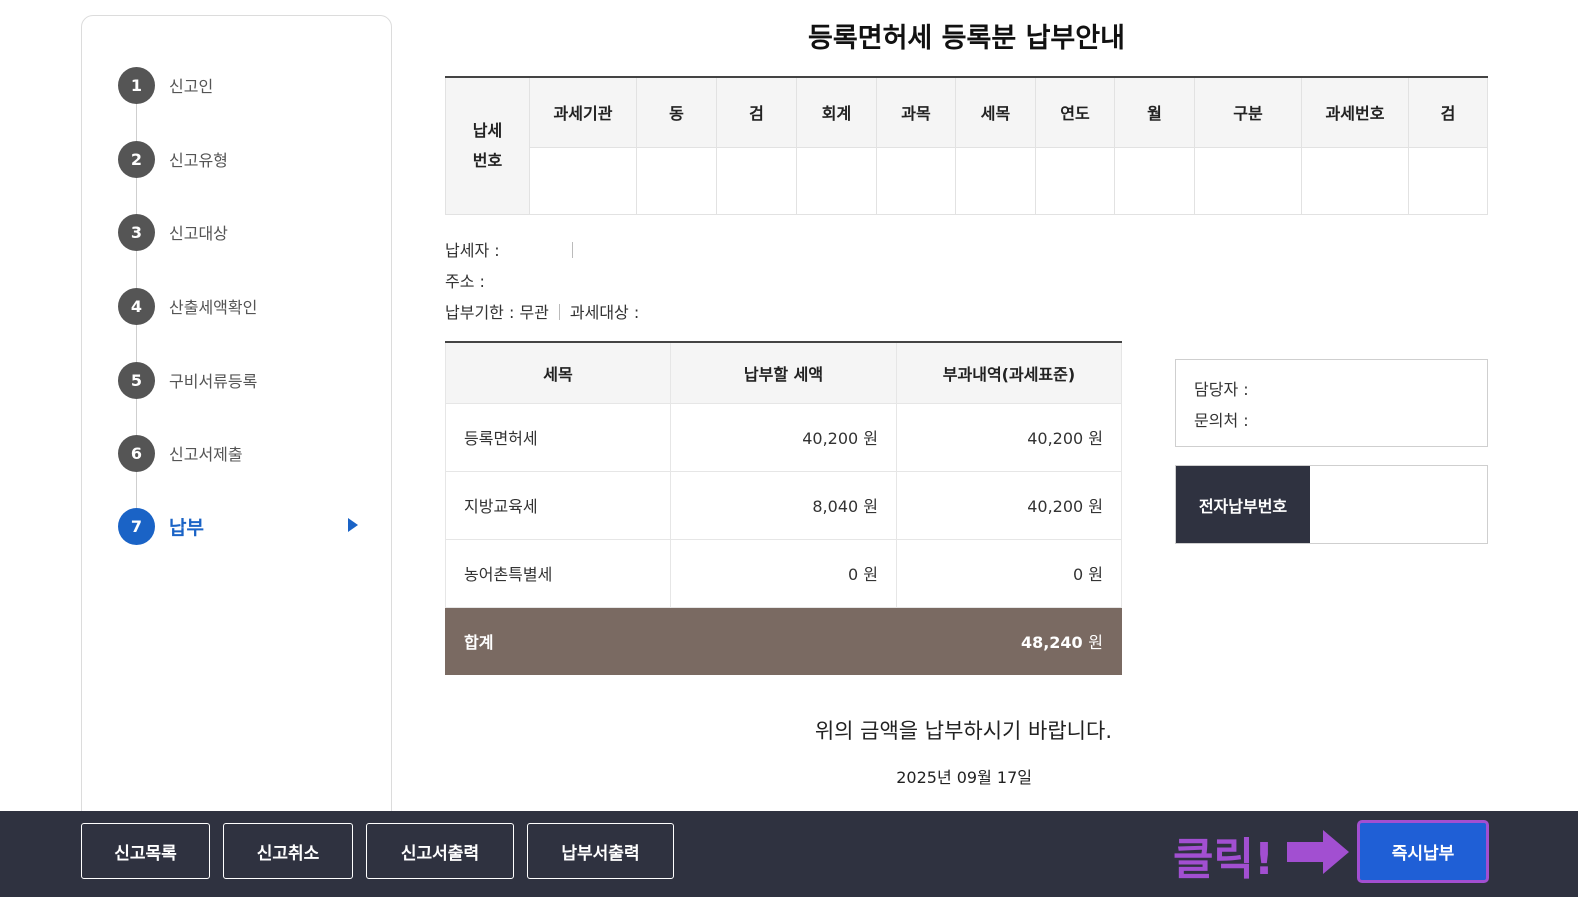  Describe the element at coordinates (1243, 504) in the screenshot. I see `epay-label: 전자납부번호` at that location.